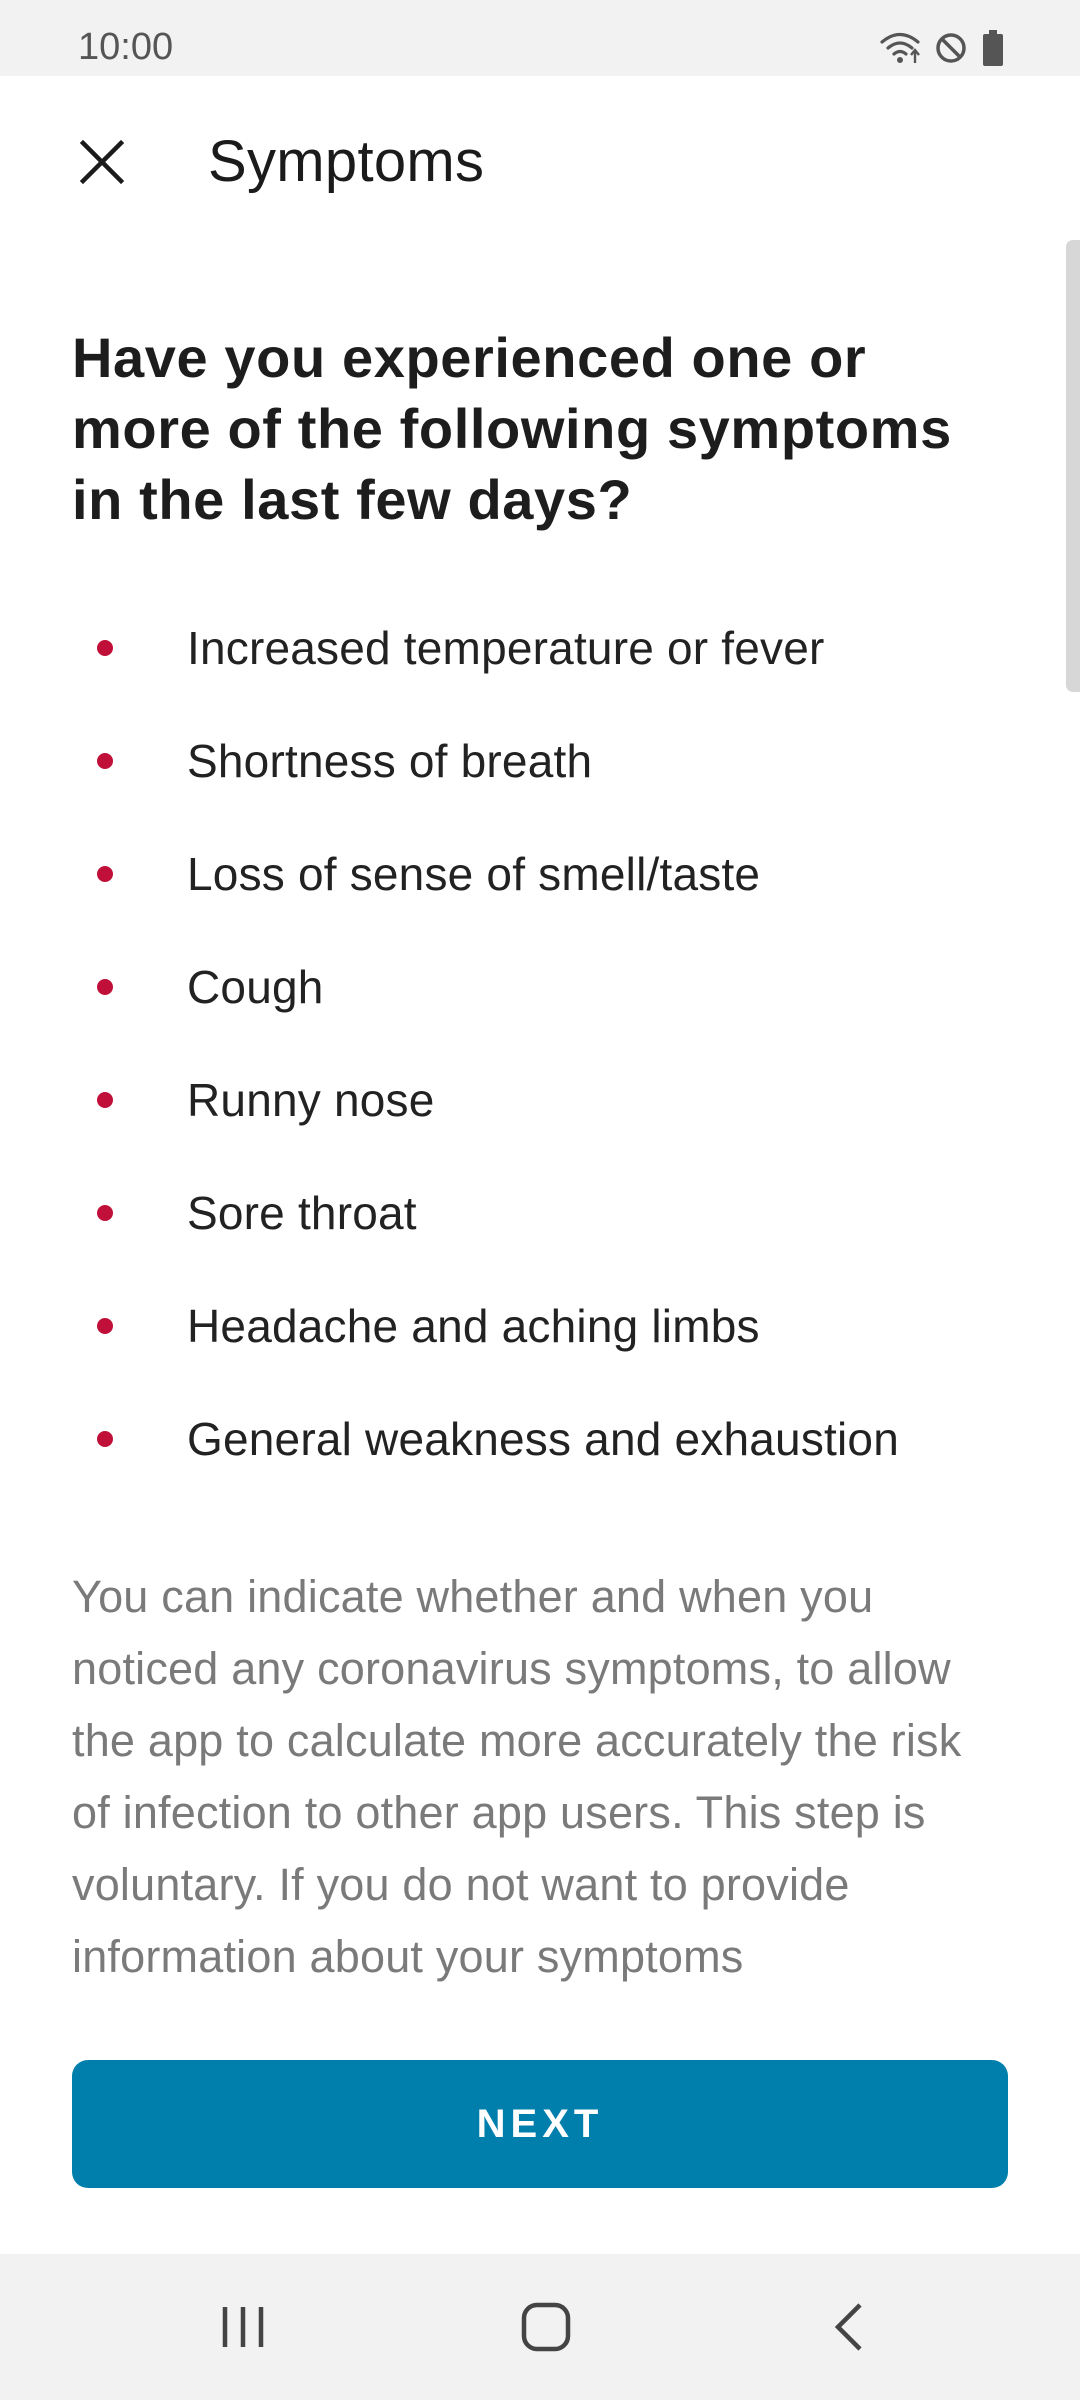  Describe the element at coordinates (543, 1438) in the screenshot. I see `symptom-label: General weakness and exhaustion` at that location.